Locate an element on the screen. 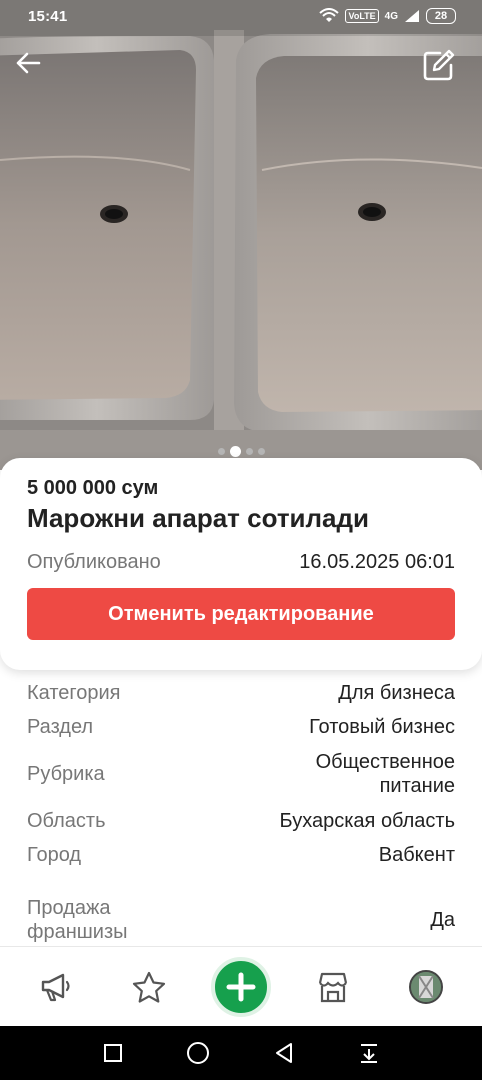  system-navigation-bar is located at coordinates (241, 1053).